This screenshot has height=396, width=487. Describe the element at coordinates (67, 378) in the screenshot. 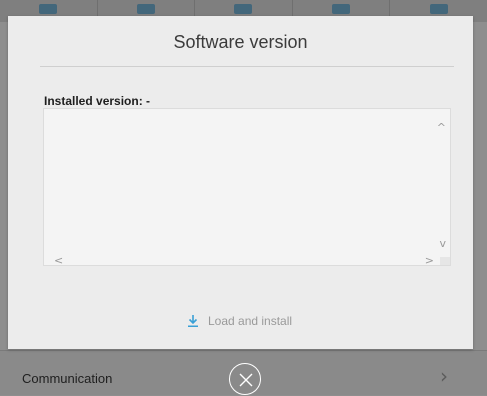

I see `background-row-label: Communication` at that location.